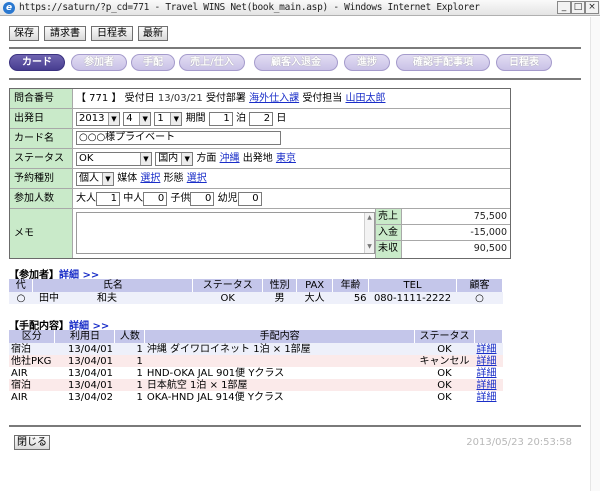 The height and width of the screenshot is (491, 600). Describe the element at coordinates (595, 254) in the screenshot. I see `window-scrollbar` at that location.